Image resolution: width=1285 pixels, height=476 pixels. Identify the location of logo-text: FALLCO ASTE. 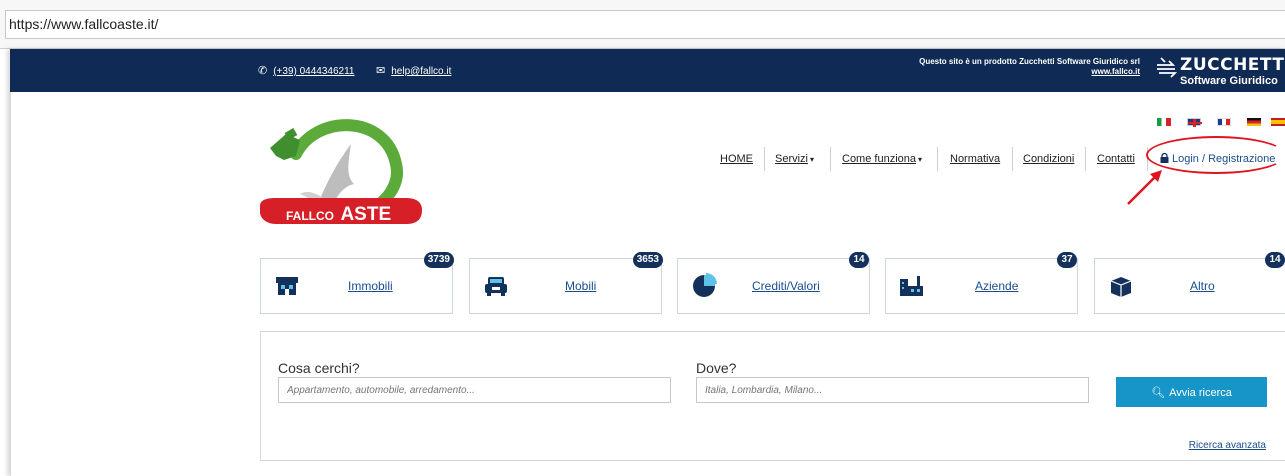
(338, 215).